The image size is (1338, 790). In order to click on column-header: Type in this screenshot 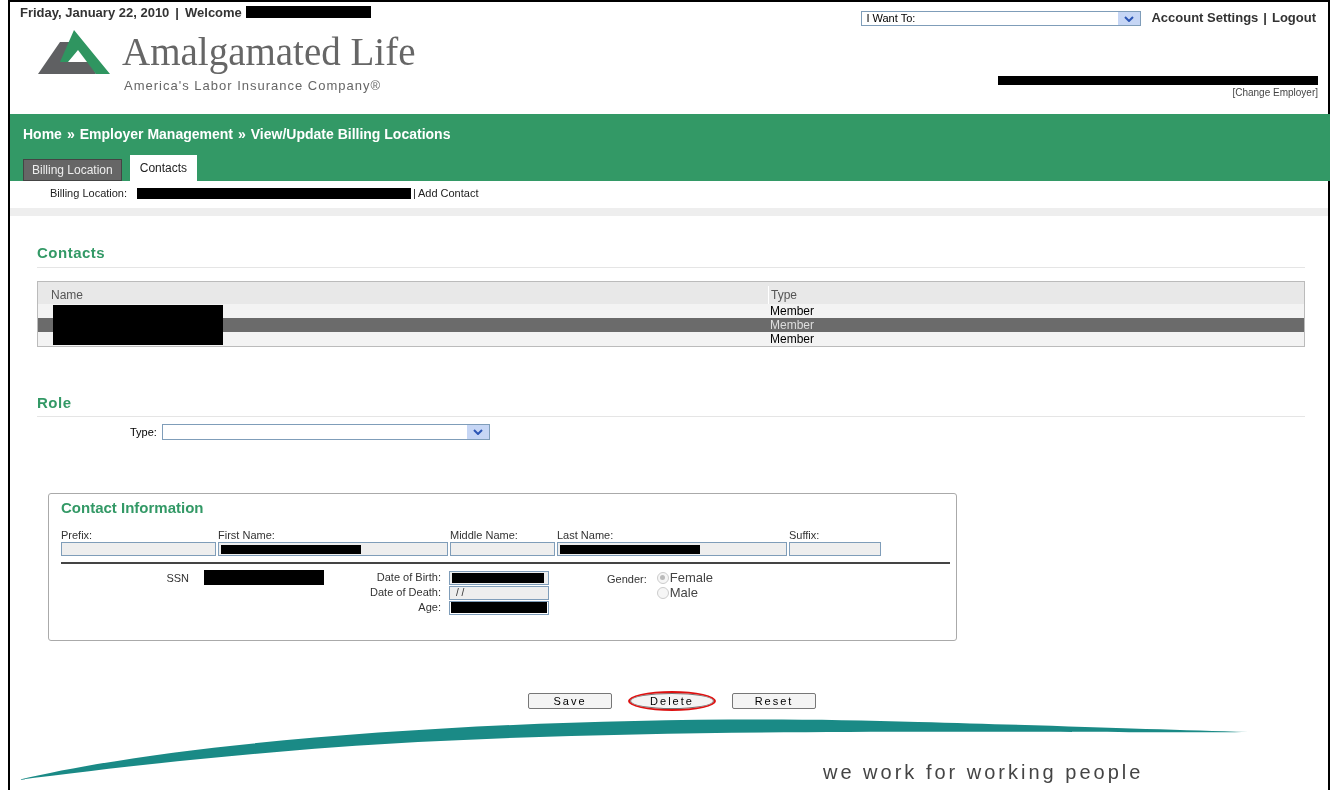, I will do `click(782, 294)`.